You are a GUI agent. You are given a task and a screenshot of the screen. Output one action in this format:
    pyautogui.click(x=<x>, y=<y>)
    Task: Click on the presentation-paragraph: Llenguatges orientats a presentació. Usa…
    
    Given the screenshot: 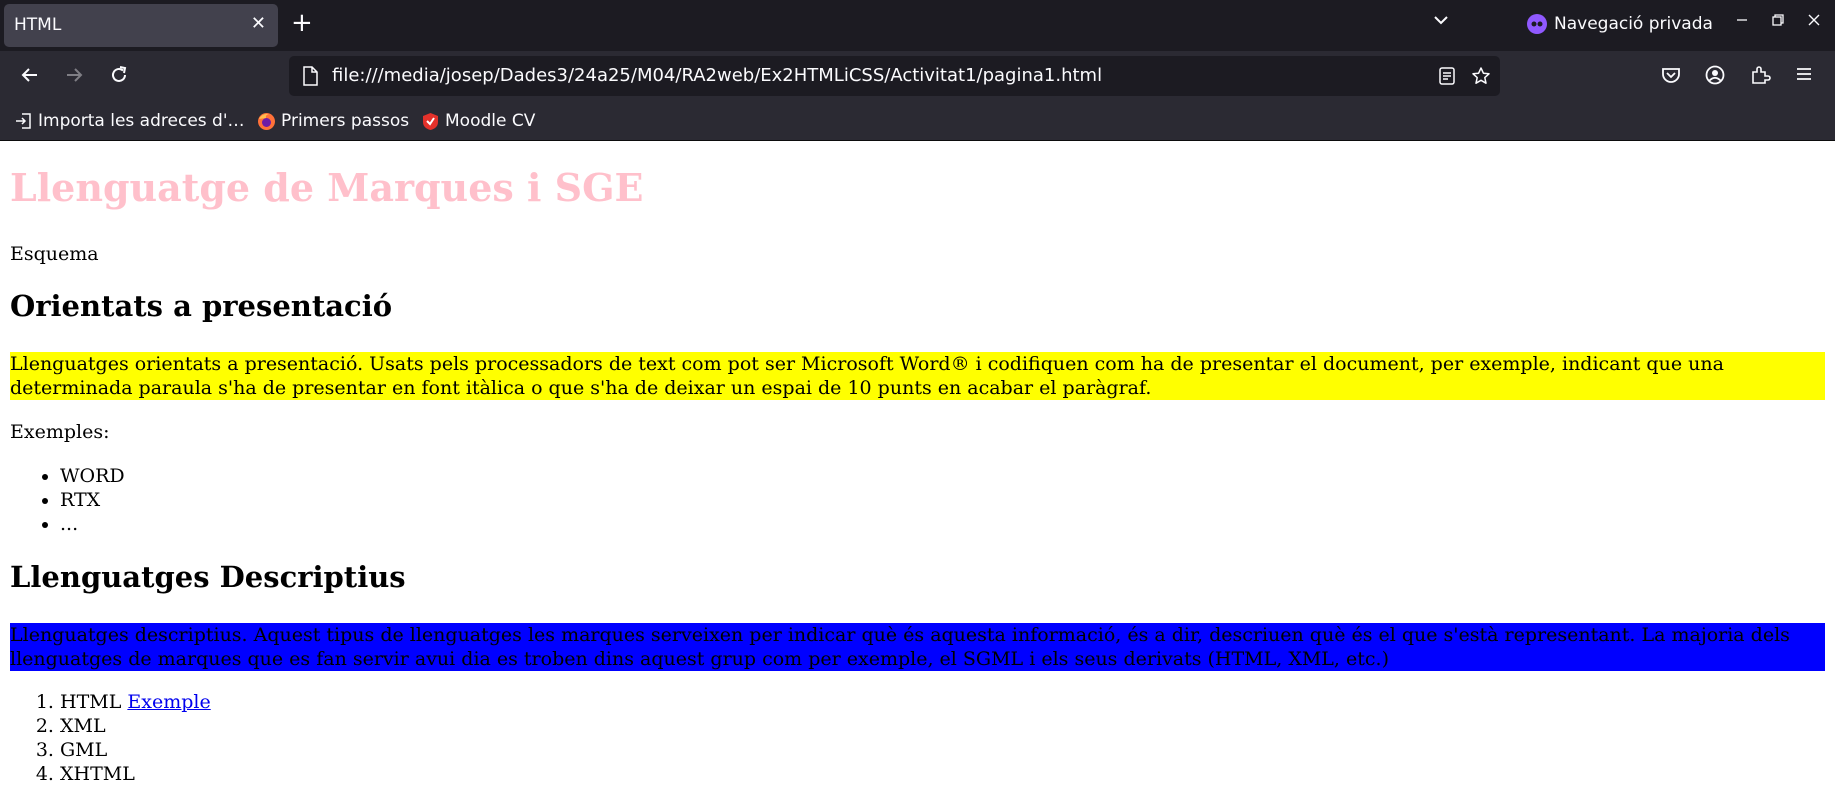 What is the action you would take?
    pyautogui.click(x=917, y=376)
    